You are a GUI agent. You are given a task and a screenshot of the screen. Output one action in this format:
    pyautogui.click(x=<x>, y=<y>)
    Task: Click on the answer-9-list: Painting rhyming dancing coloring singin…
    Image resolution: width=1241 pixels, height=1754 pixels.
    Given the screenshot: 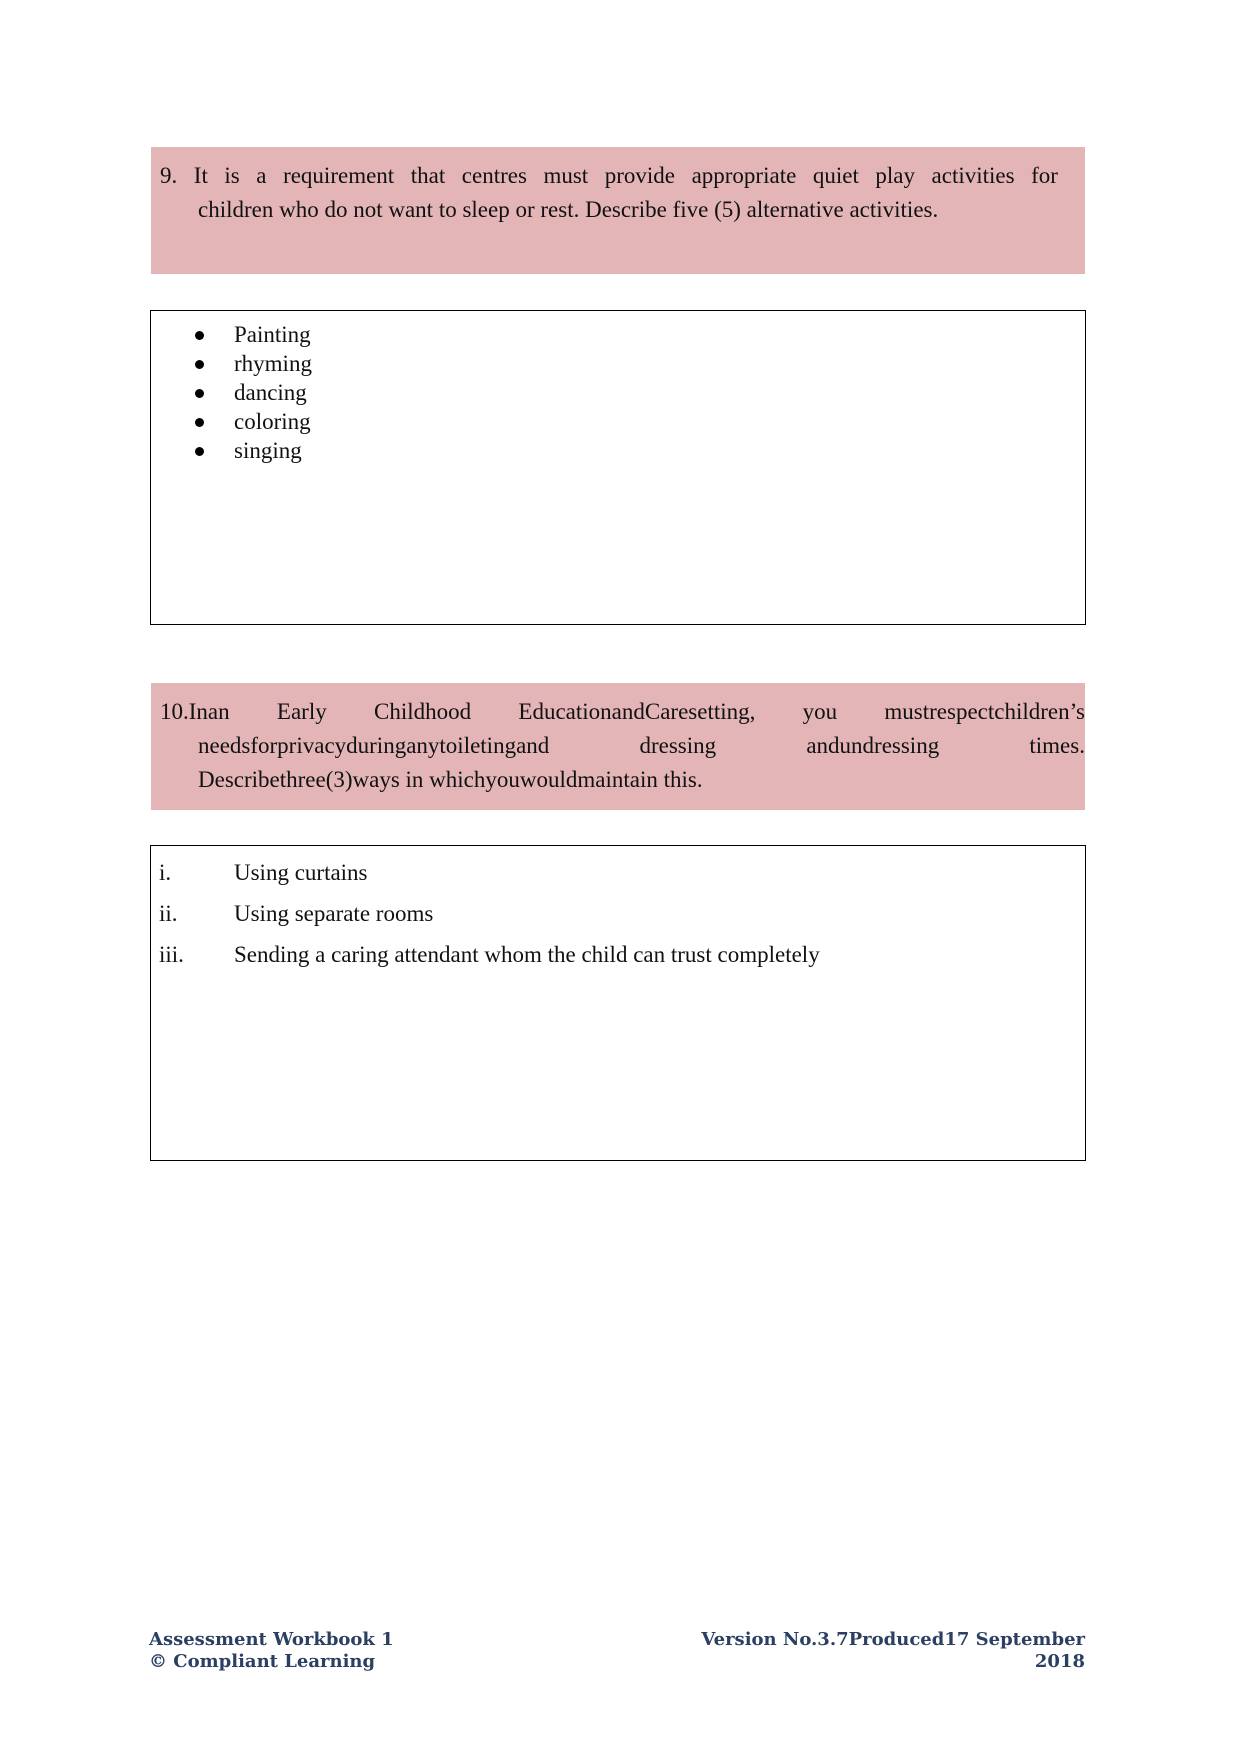 What is the action you would take?
    pyautogui.click(x=231, y=392)
    